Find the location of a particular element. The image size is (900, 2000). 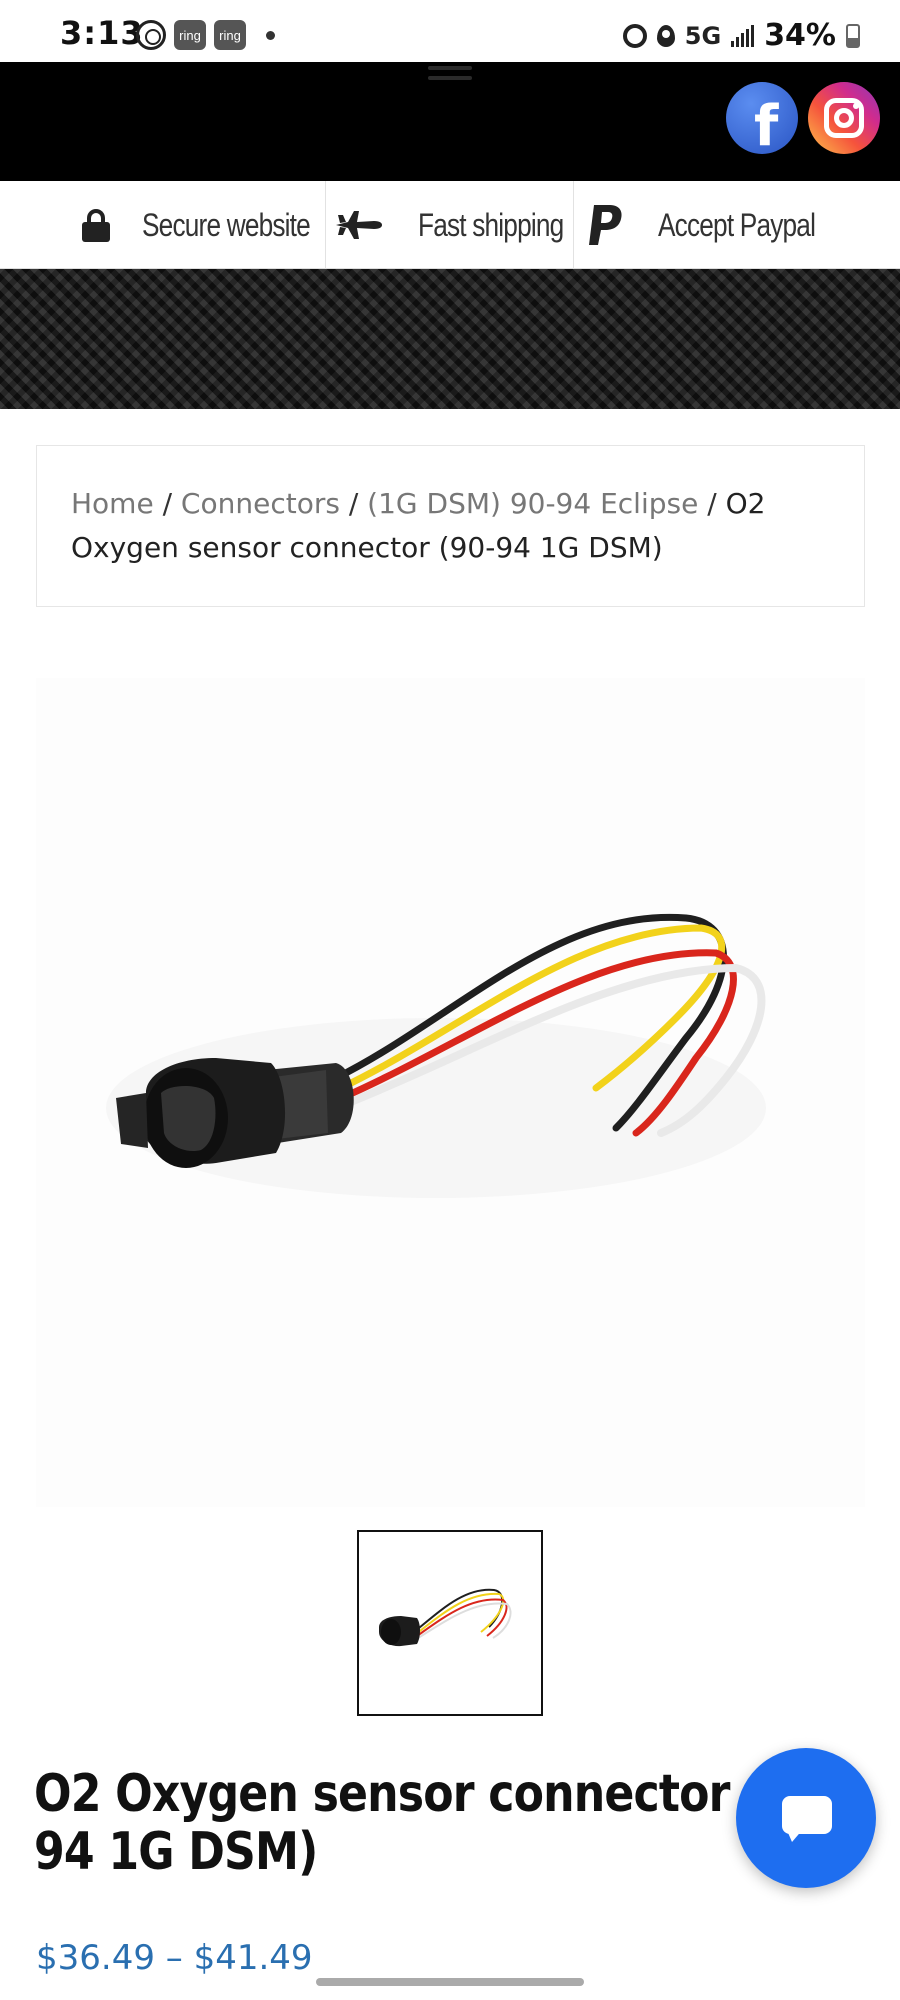

more-notifications-icon is located at coordinates (270, 35).